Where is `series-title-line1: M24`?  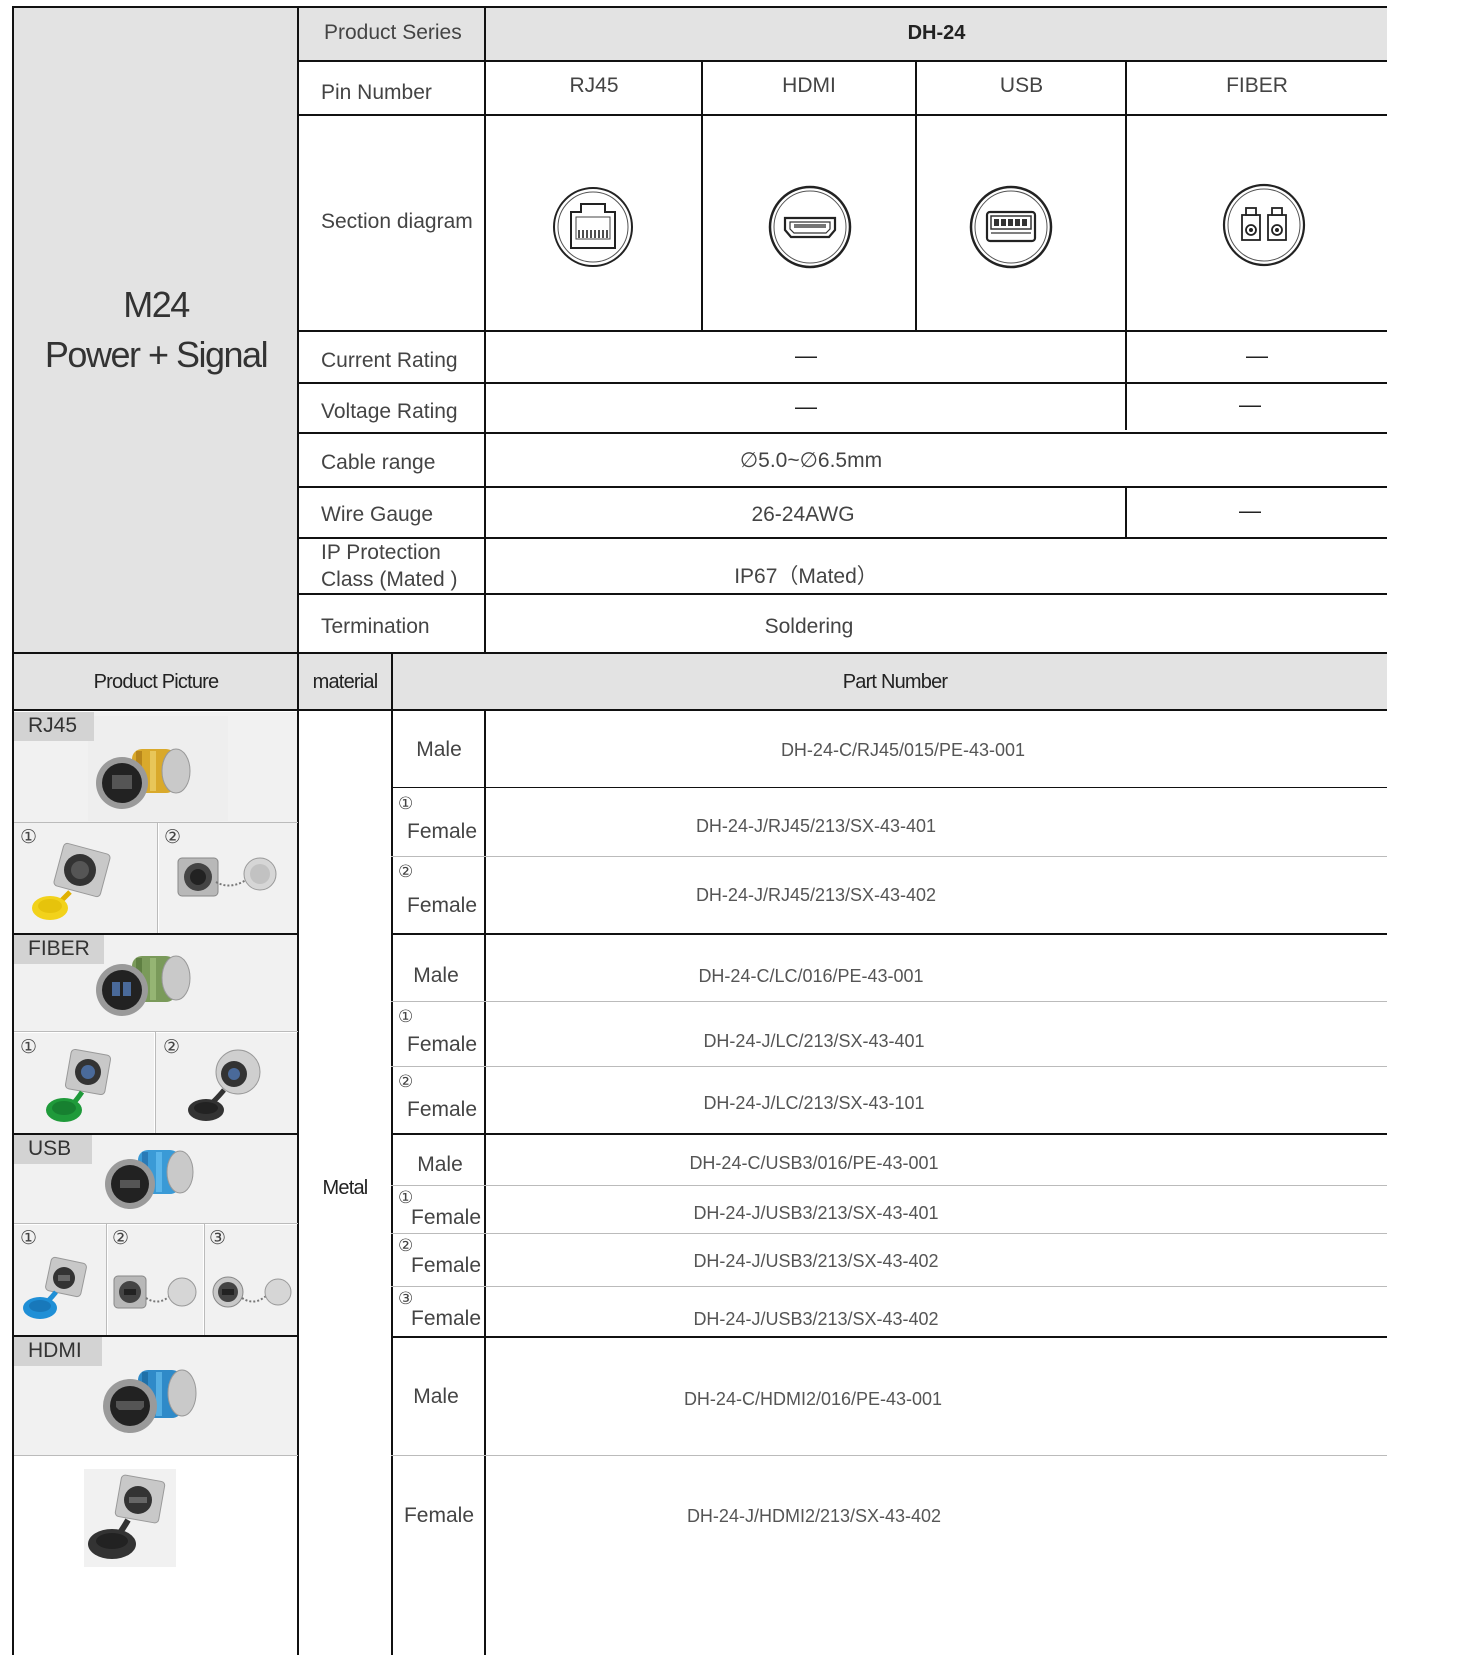
series-title-line1: M24 is located at coordinates (156, 304).